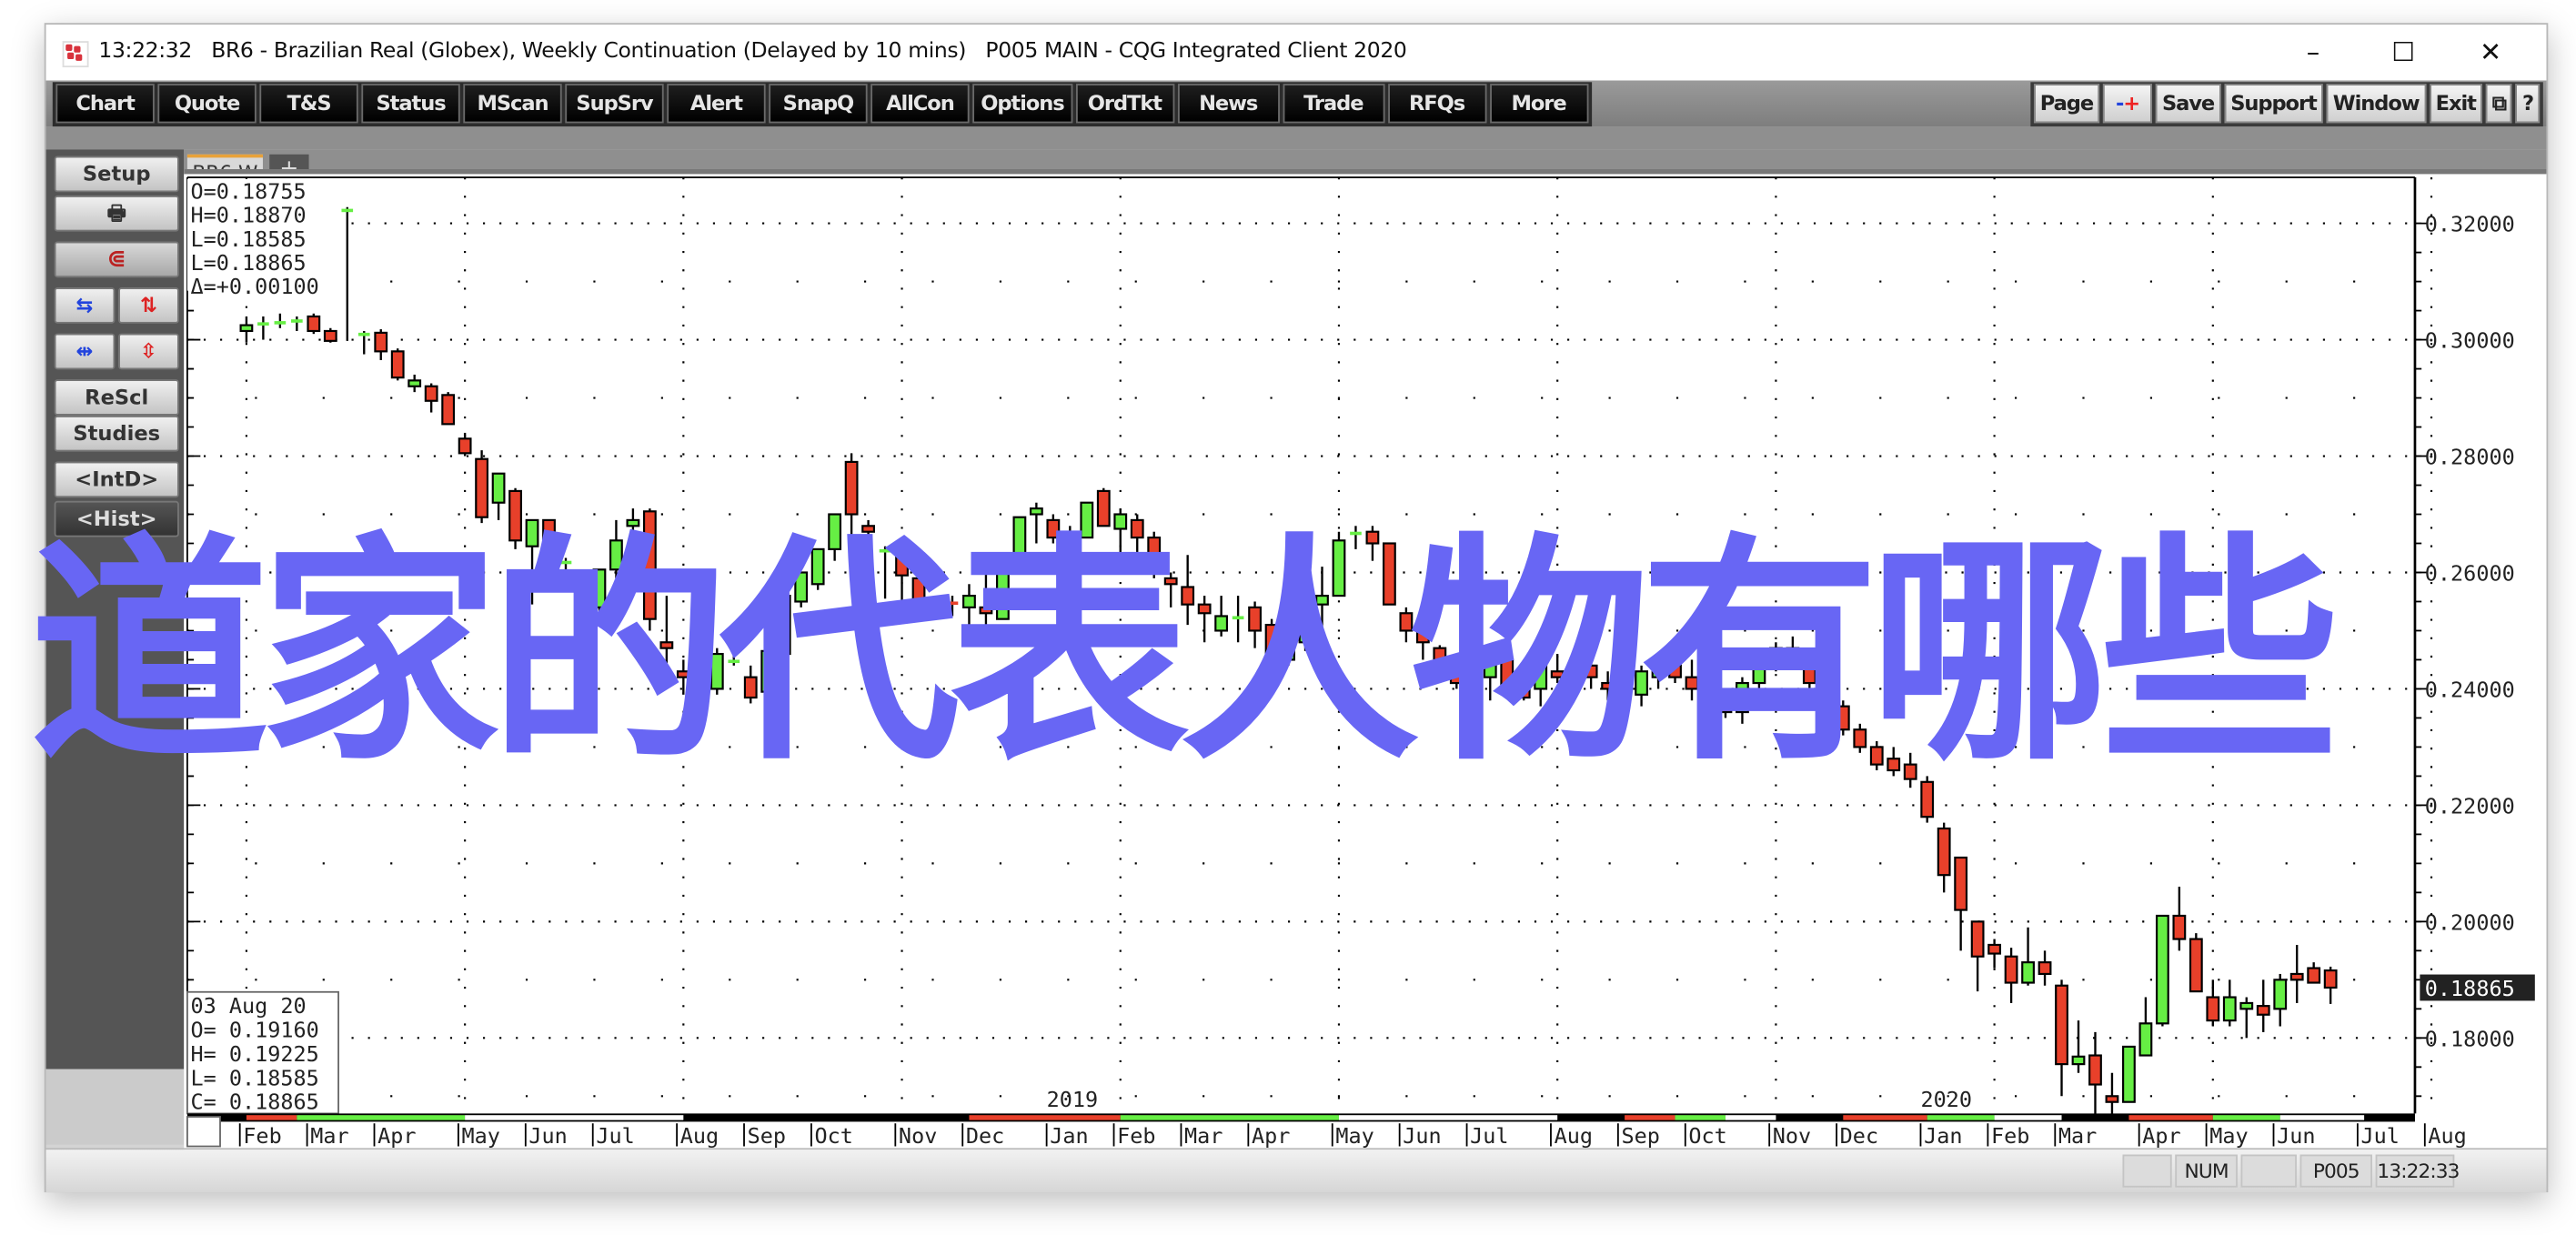 The image size is (2576, 1235). I want to click on menu-status-button: Status, so click(410, 104).